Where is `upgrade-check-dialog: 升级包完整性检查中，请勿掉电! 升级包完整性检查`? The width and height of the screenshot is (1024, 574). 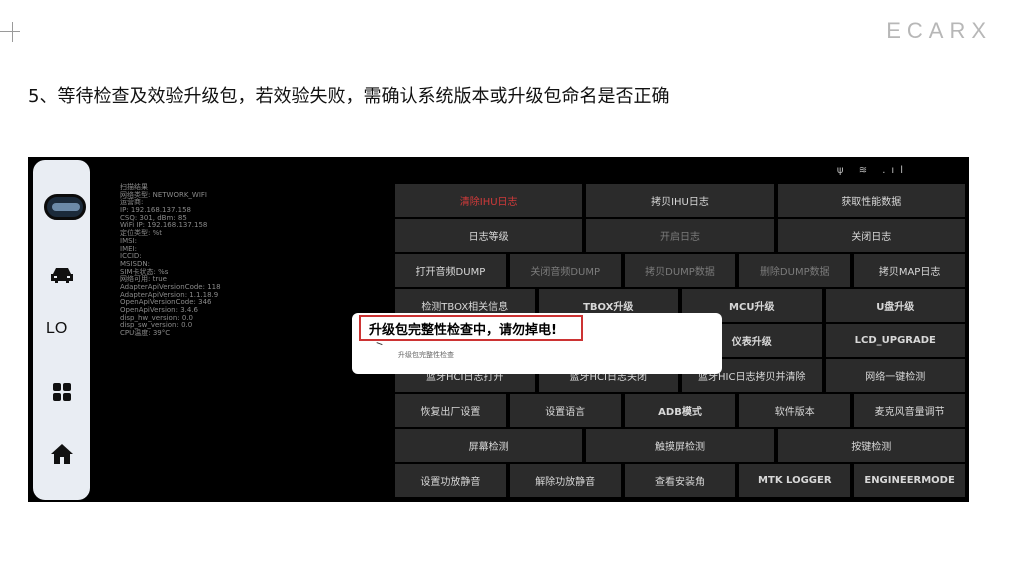 upgrade-check-dialog: 升级包完整性检查中，请勿掉电! 升级包完整性检查 is located at coordinates (537, 343).